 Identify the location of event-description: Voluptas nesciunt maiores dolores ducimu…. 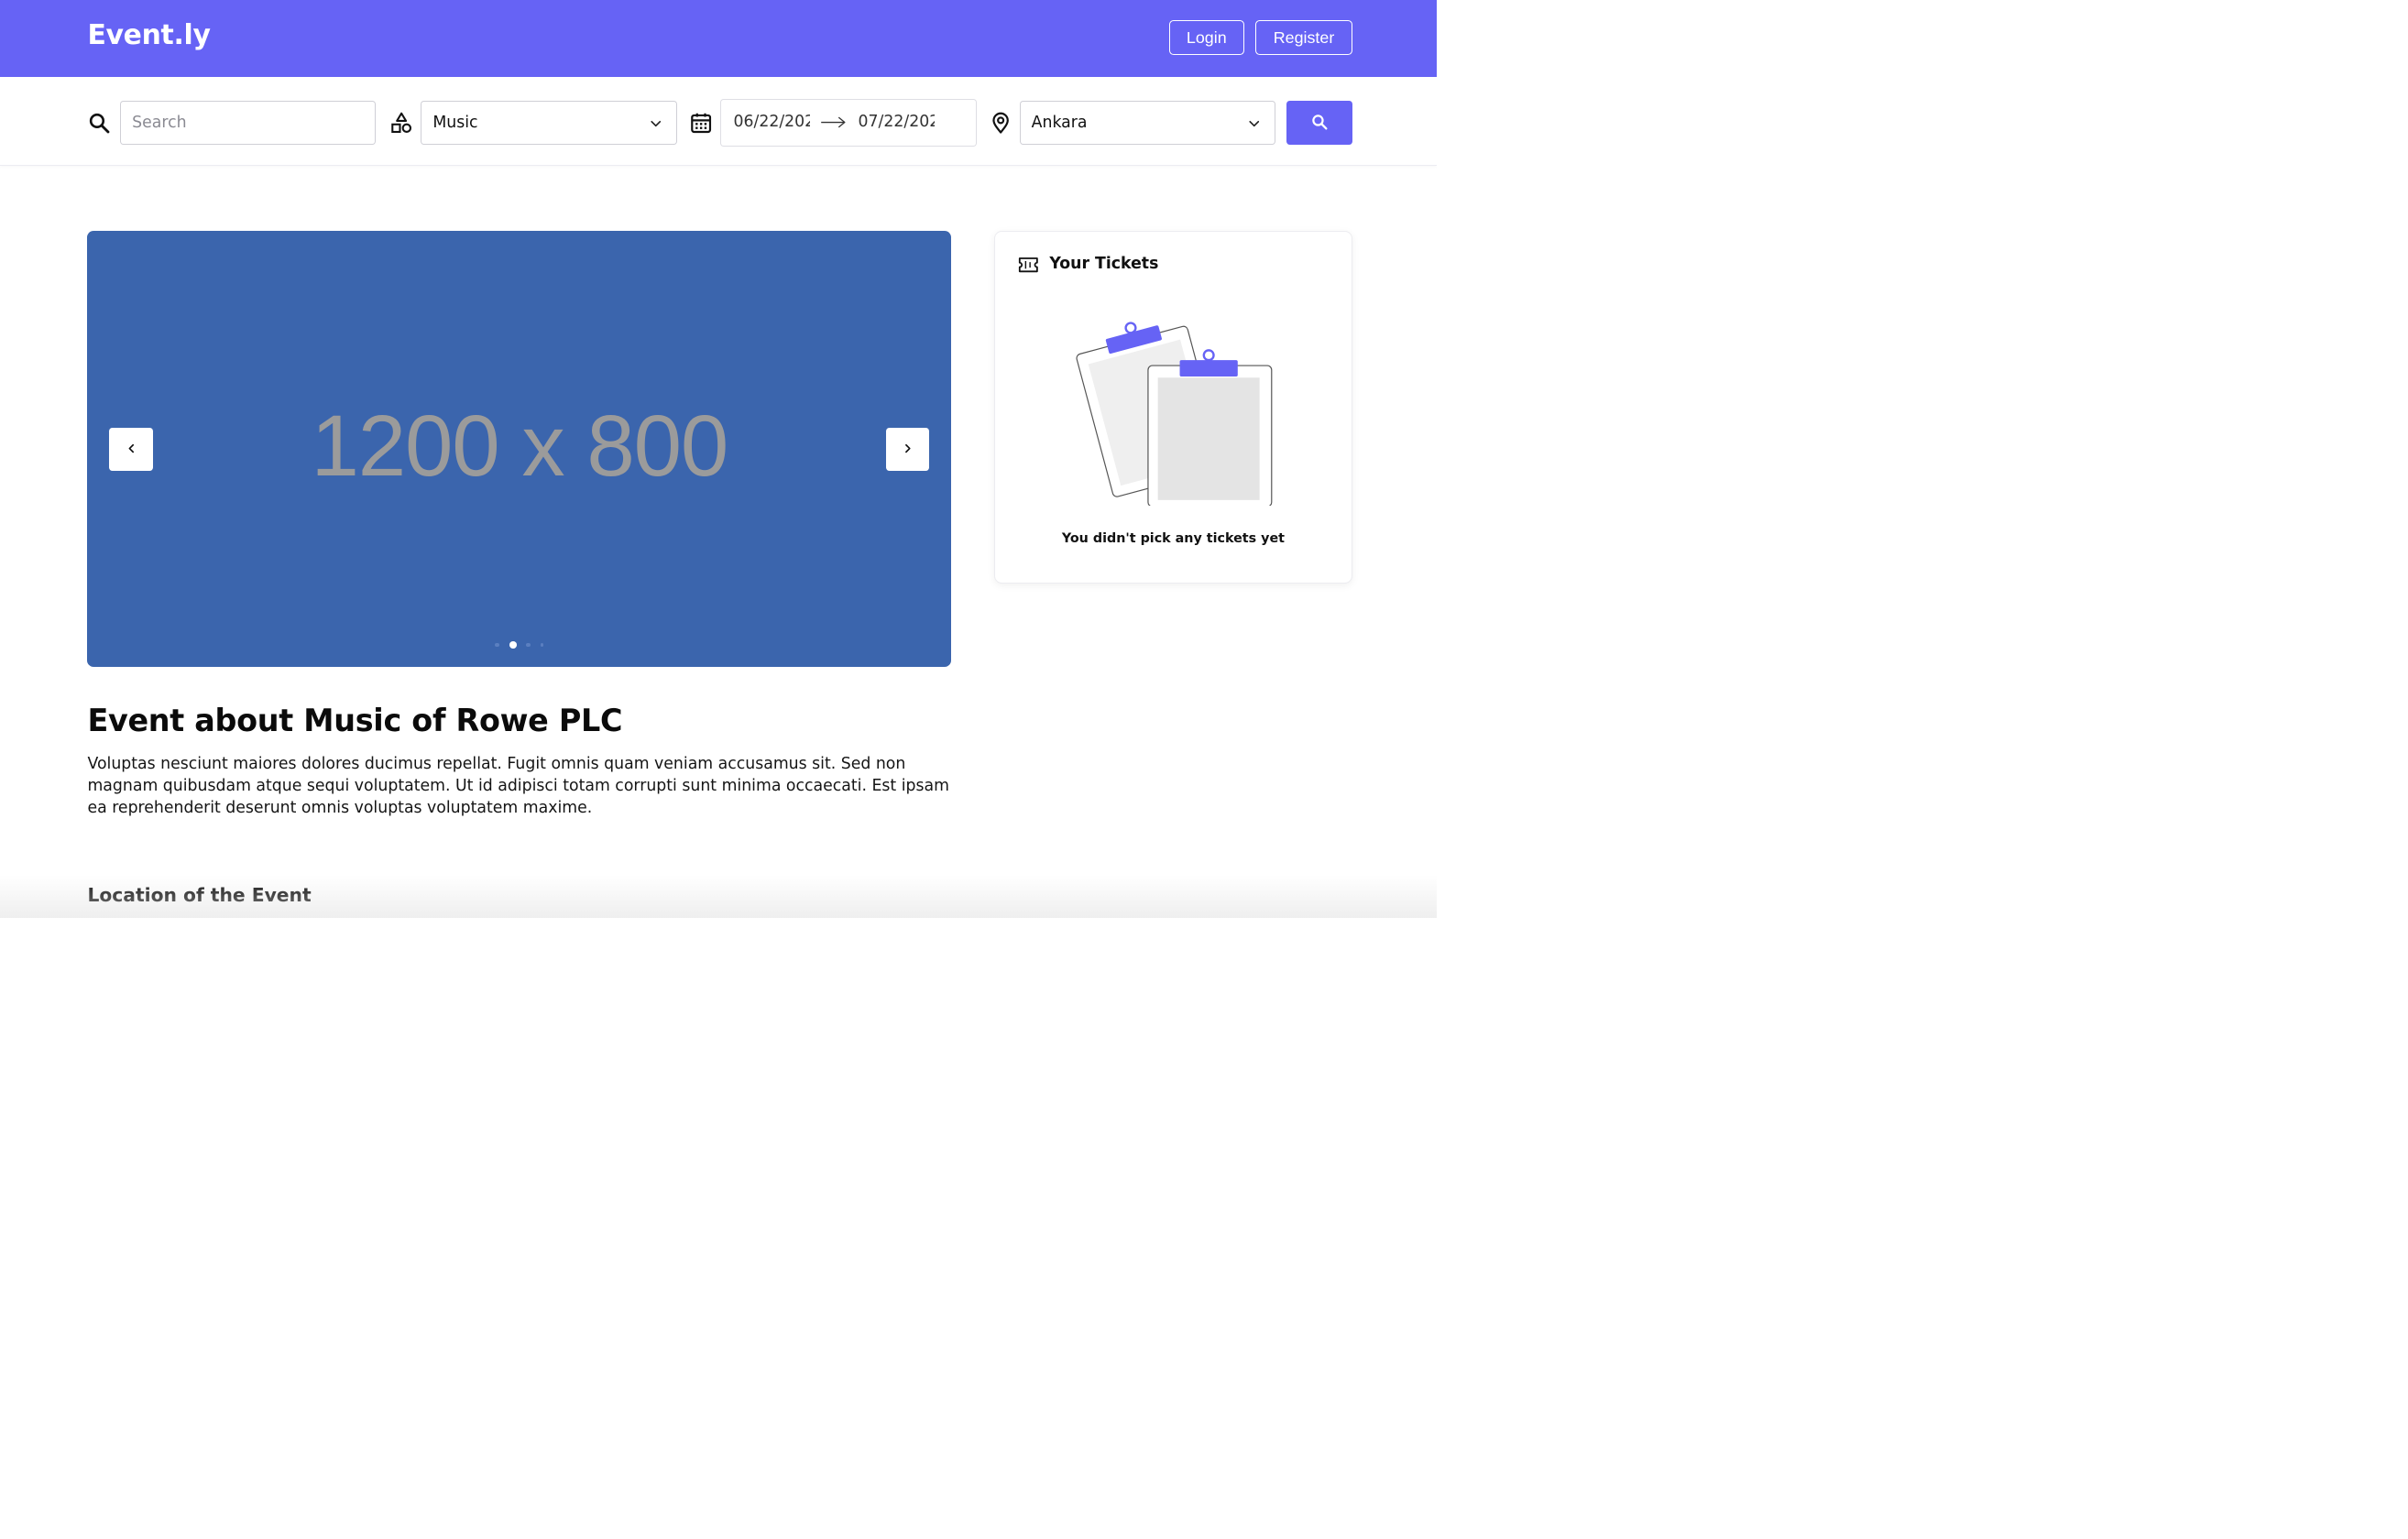
(518, 786).